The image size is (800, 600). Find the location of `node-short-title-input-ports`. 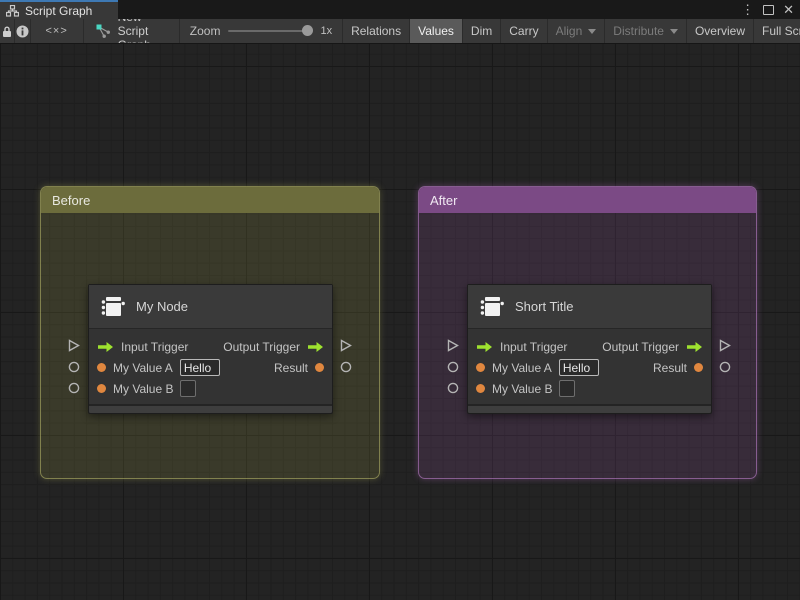

node-short-title-input-ports is located at coordinates (453, 366).